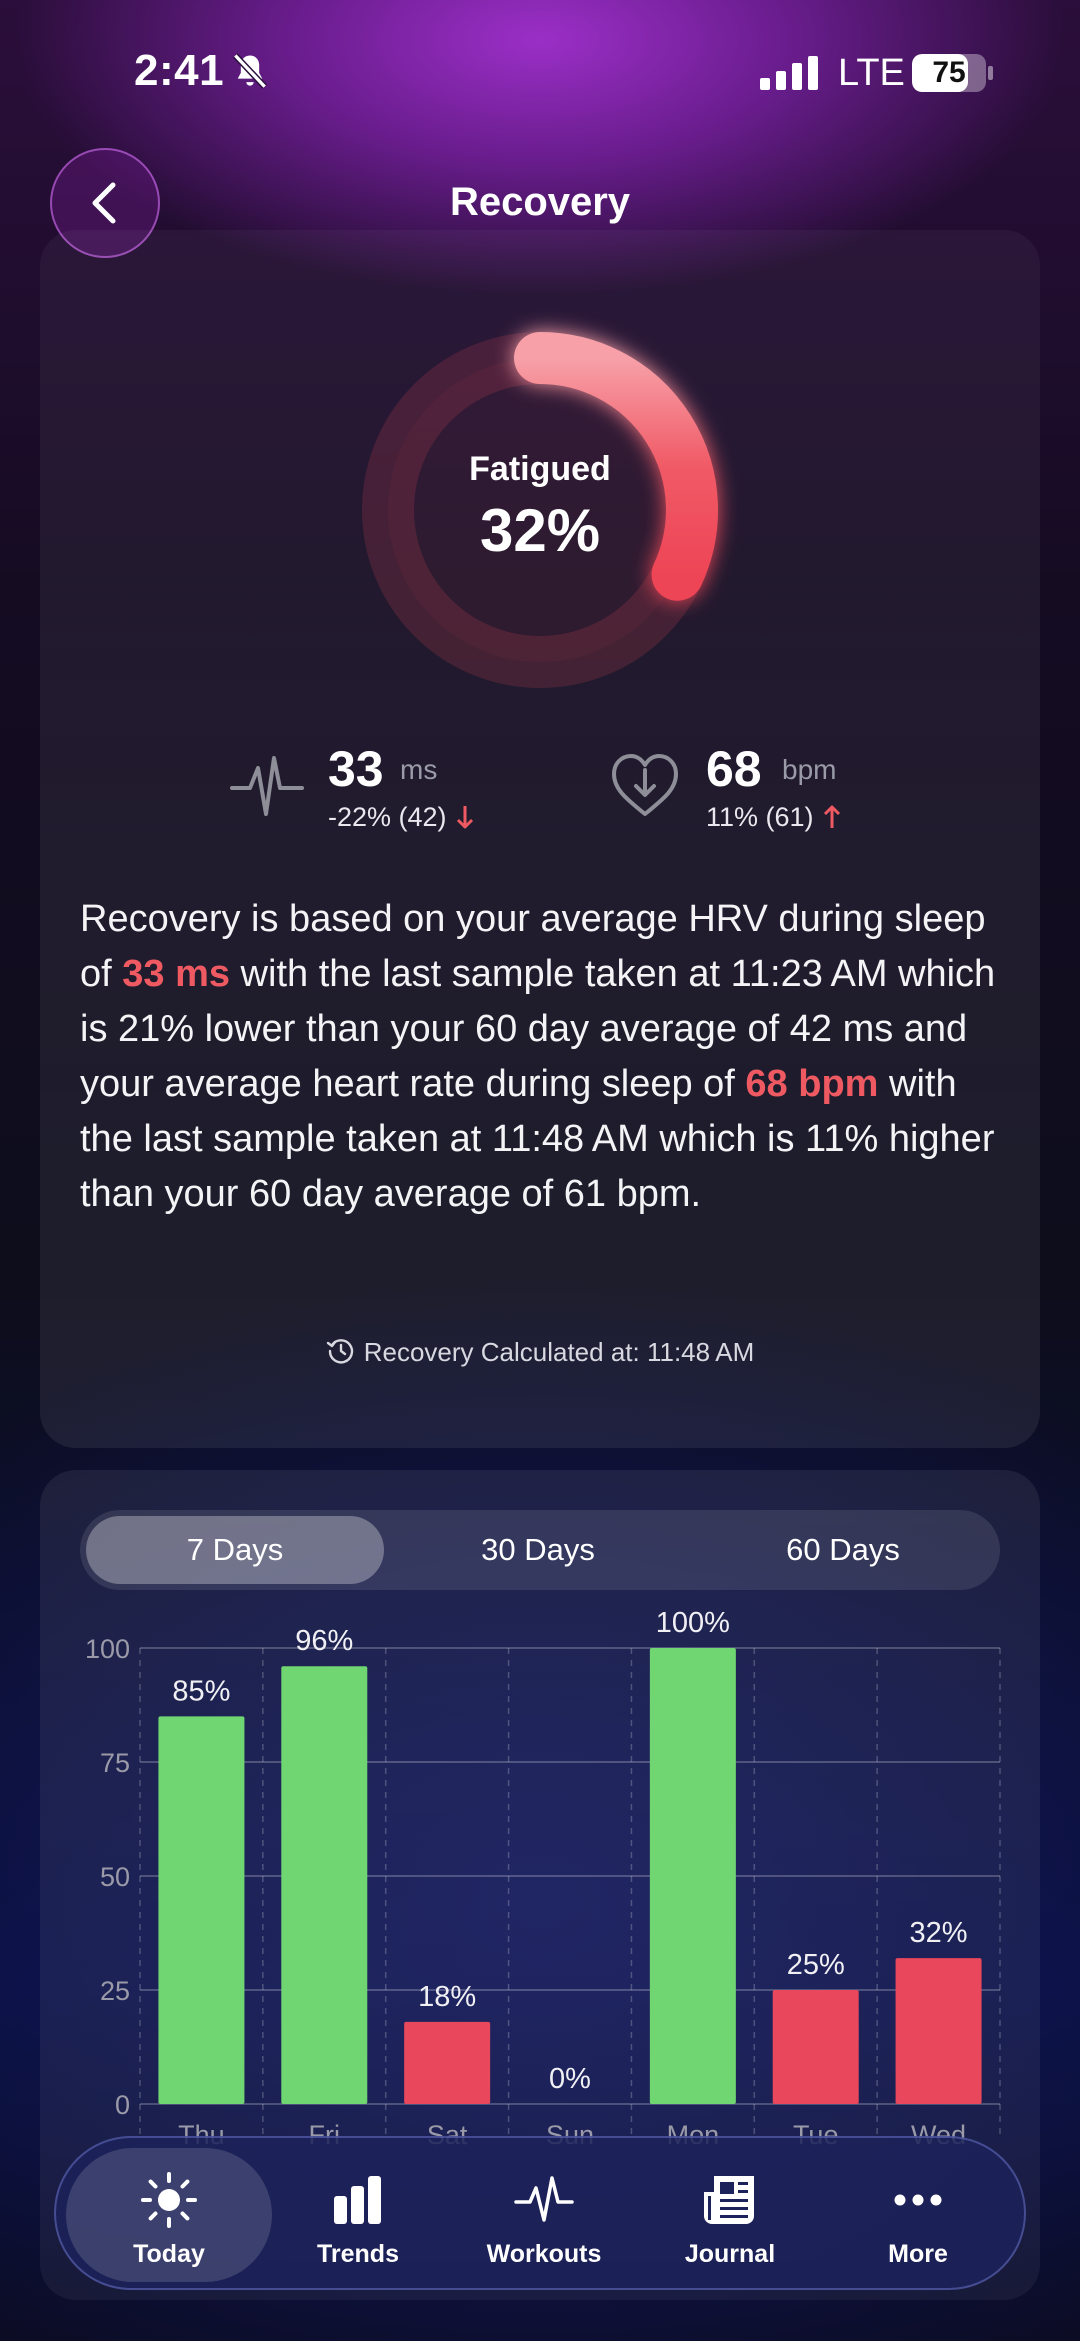 The image size is (1080, 2341). What do you see at coordinates (250, 71) in the screenshot?
I see `bell-slash-icon` at bounding box center [250, 71].